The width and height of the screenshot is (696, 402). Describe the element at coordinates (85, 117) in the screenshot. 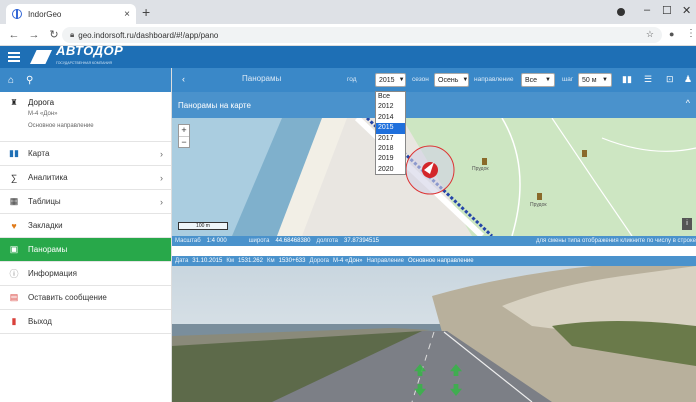

I see `sidebar-road-block: ♜ Дорога М-4 «Дон» Основное направление` at that location.